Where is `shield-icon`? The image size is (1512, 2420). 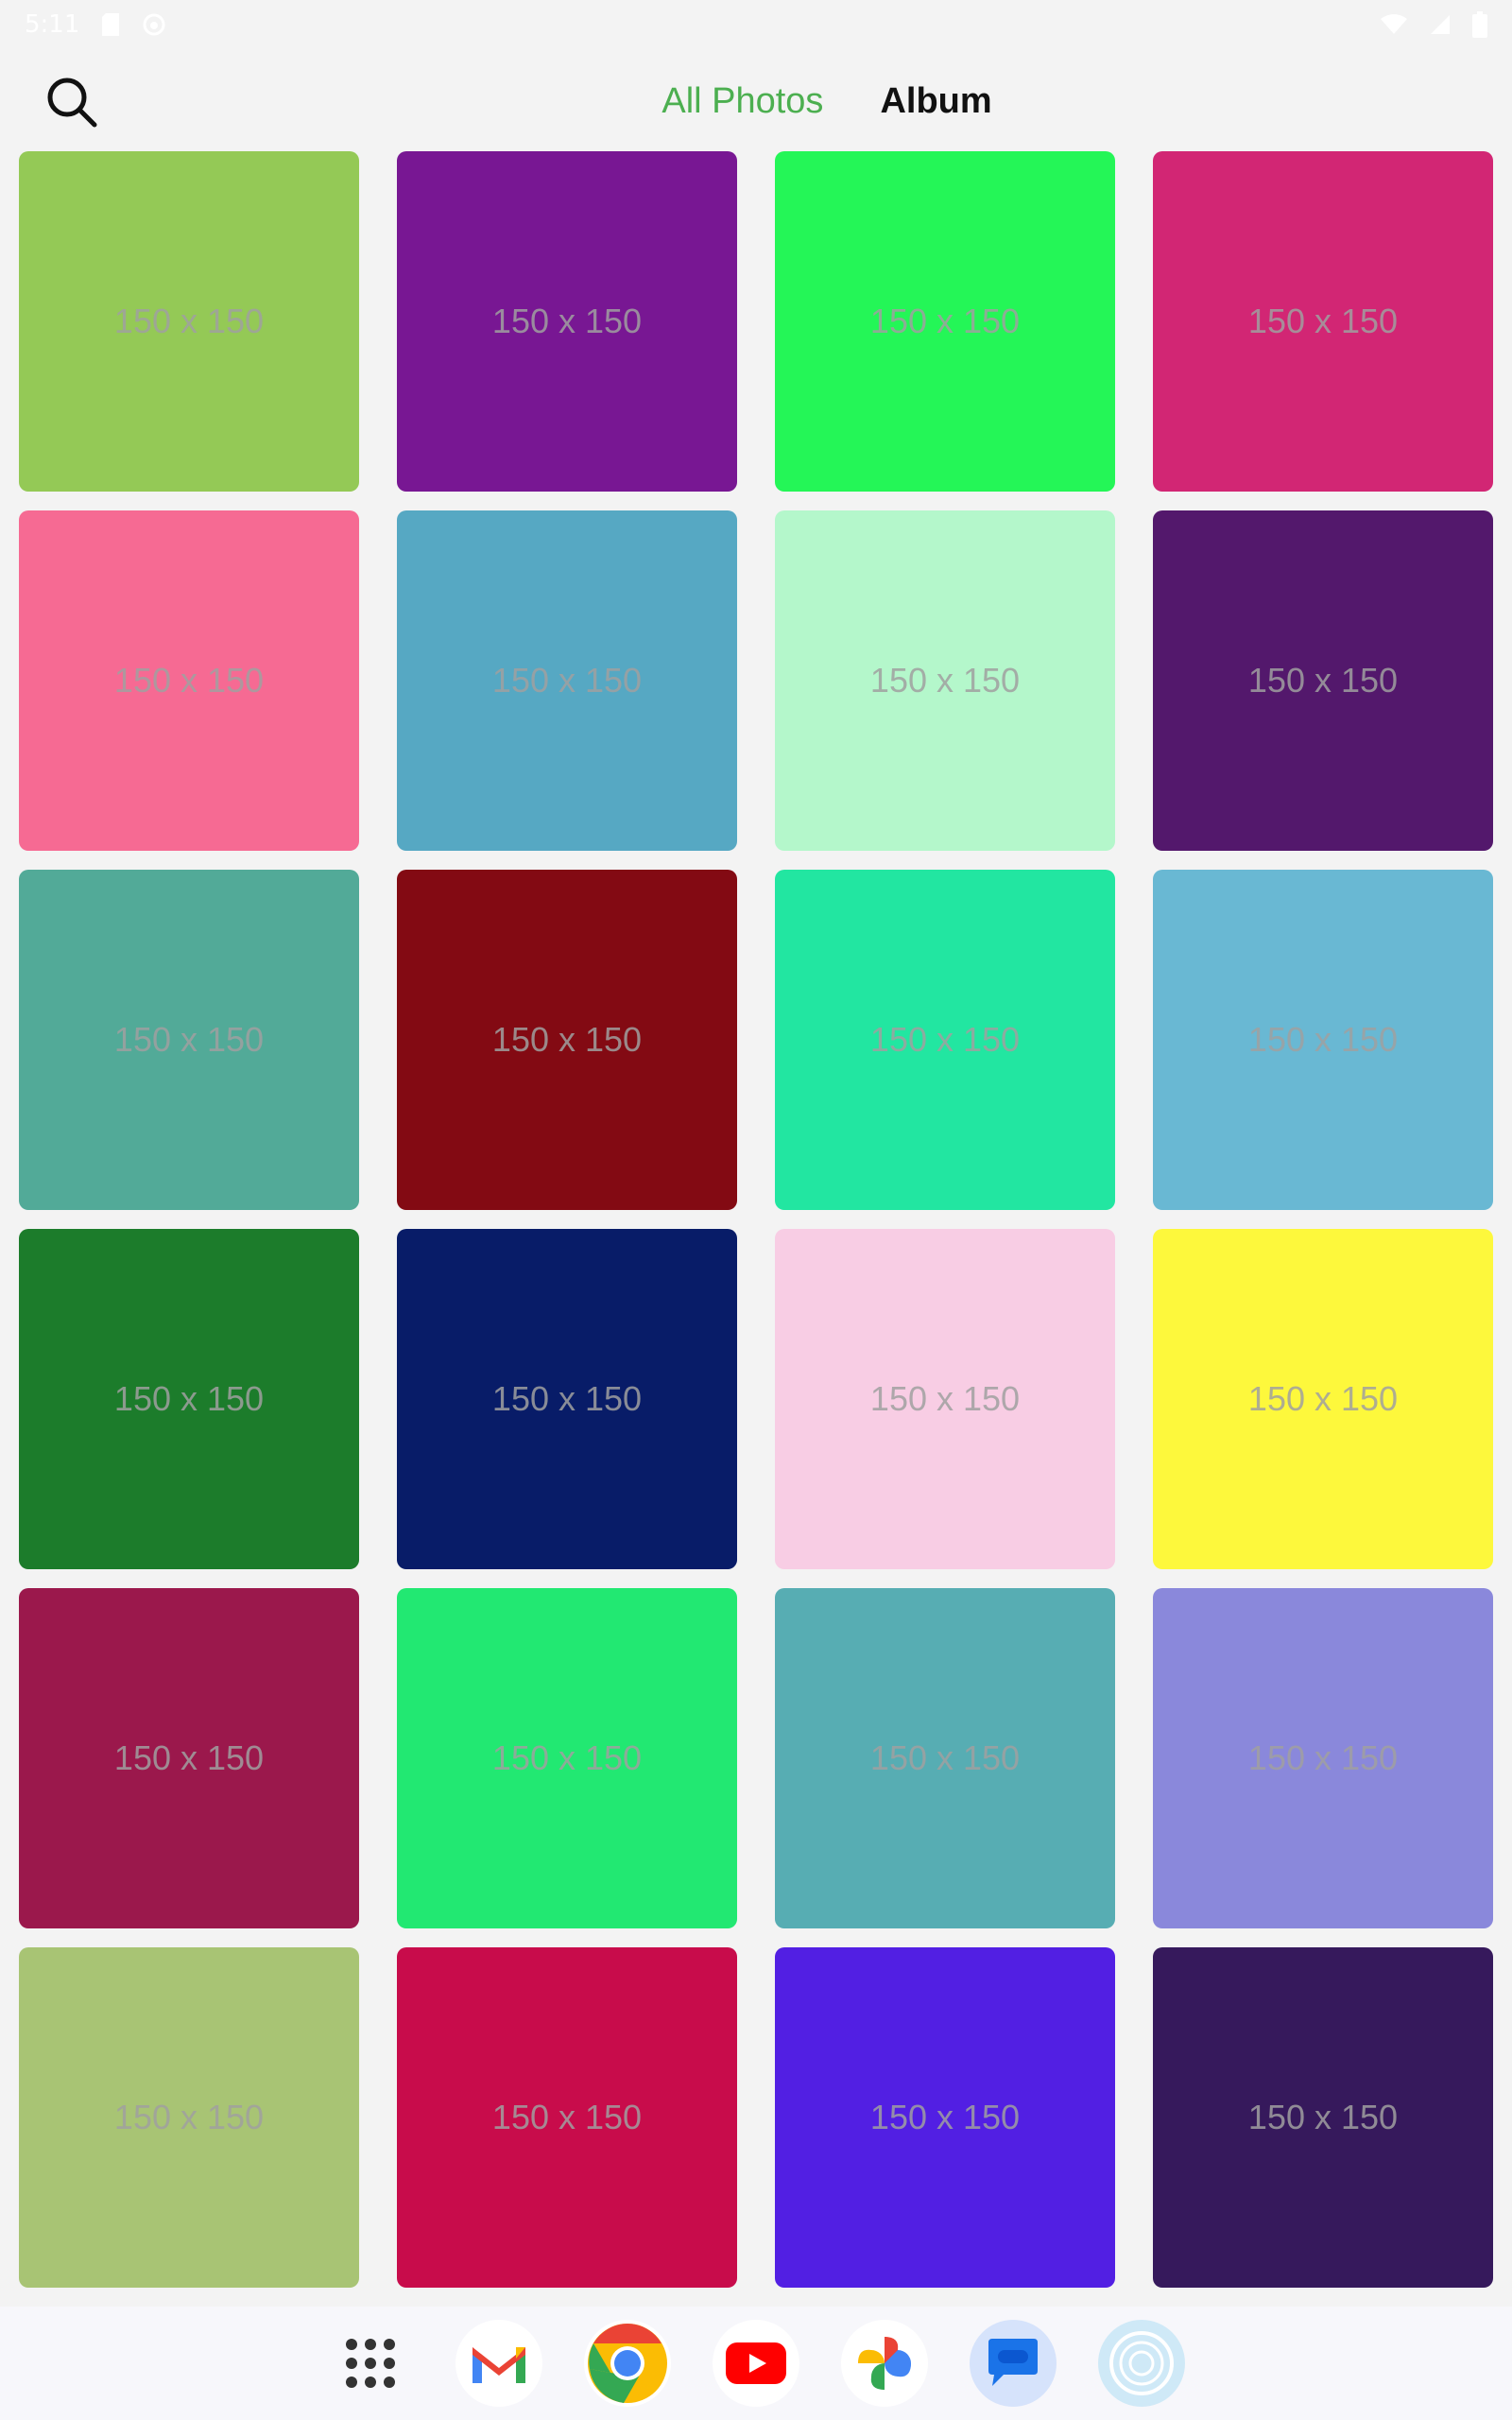 shield-icon is located at coordinates (154, 24).